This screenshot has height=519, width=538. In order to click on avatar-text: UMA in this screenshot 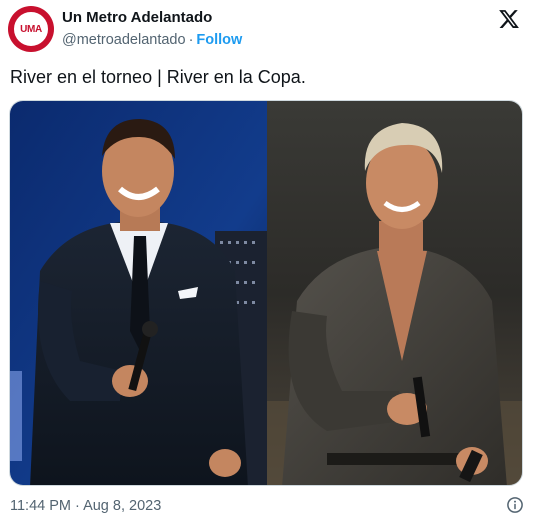, I will do `click(31, 29)`.